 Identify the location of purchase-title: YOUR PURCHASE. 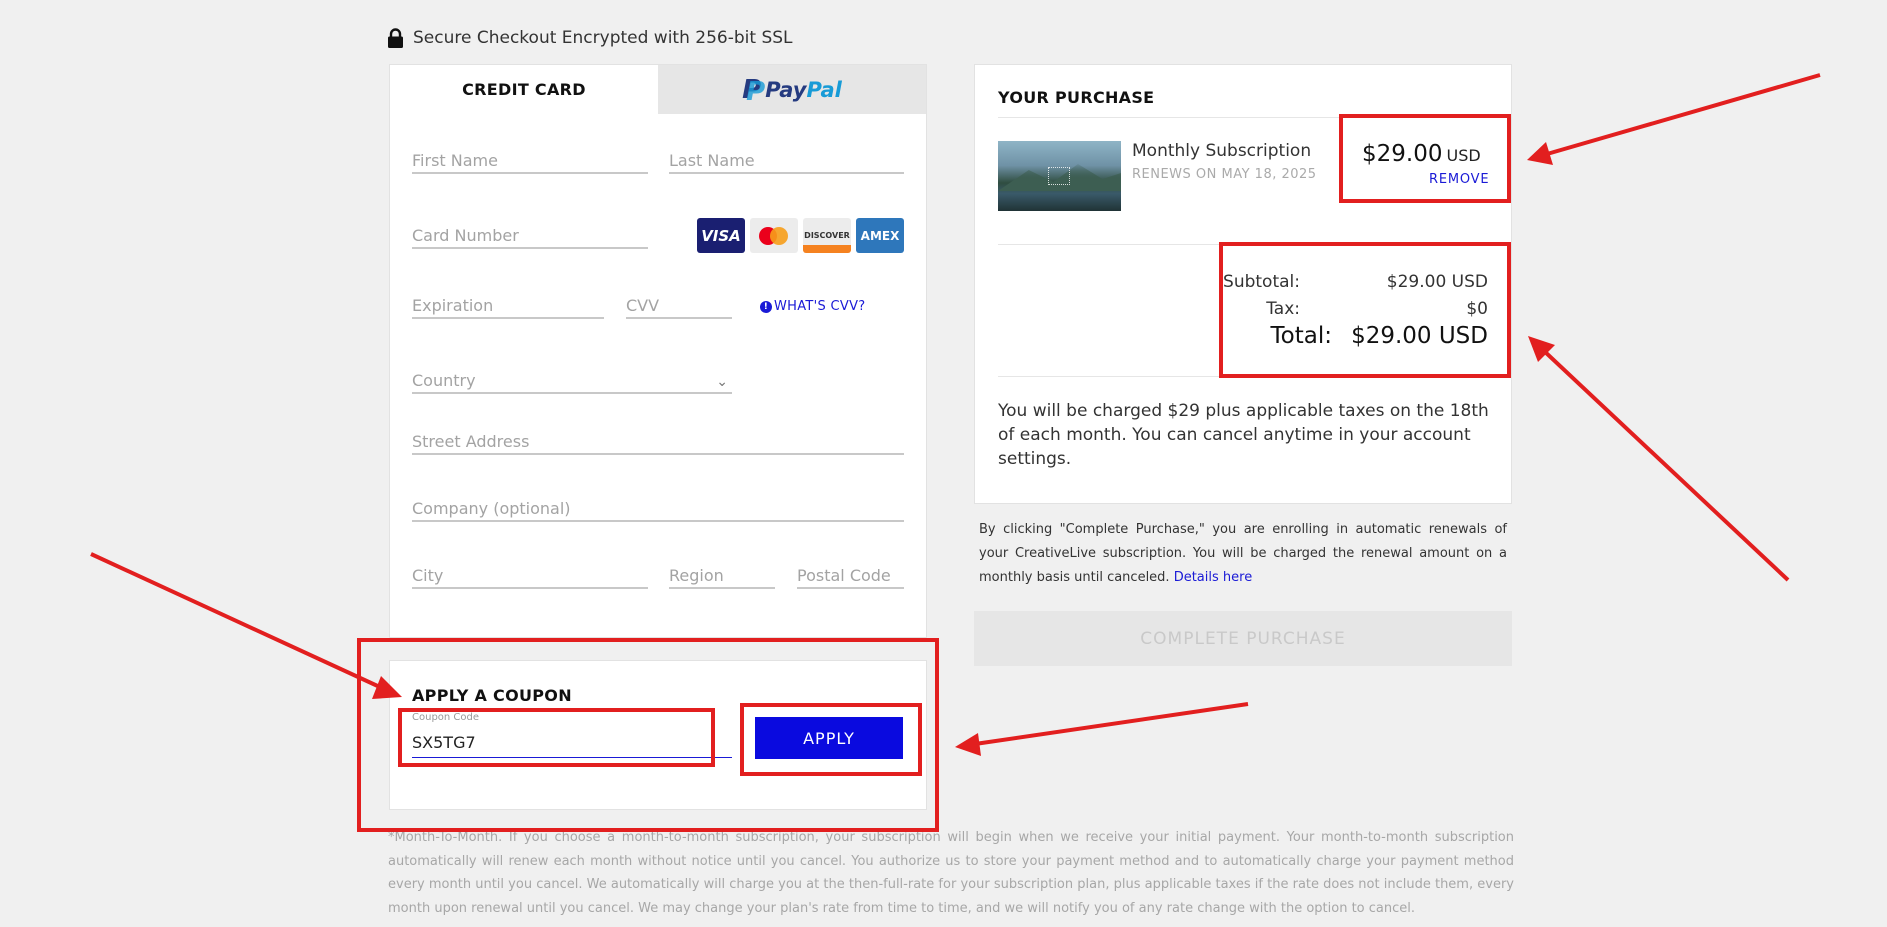
(1076, 97).